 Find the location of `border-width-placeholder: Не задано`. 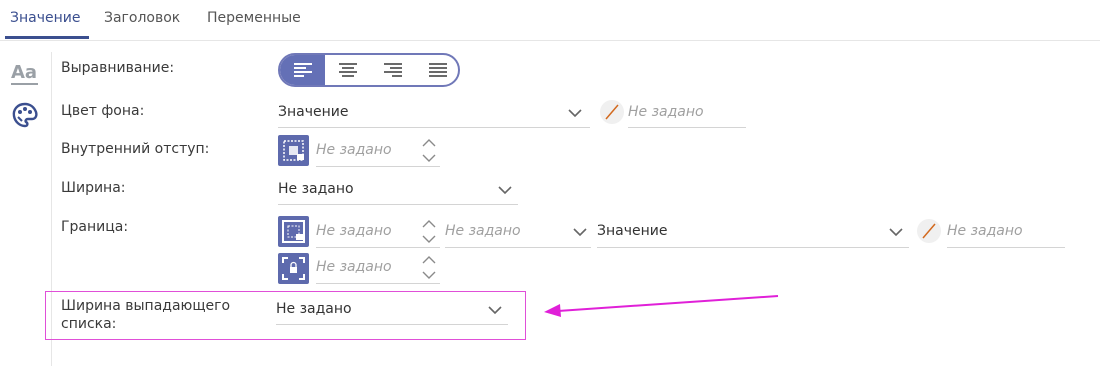

border-width-placeholder: Не задано is located at coordinates (354, 231).